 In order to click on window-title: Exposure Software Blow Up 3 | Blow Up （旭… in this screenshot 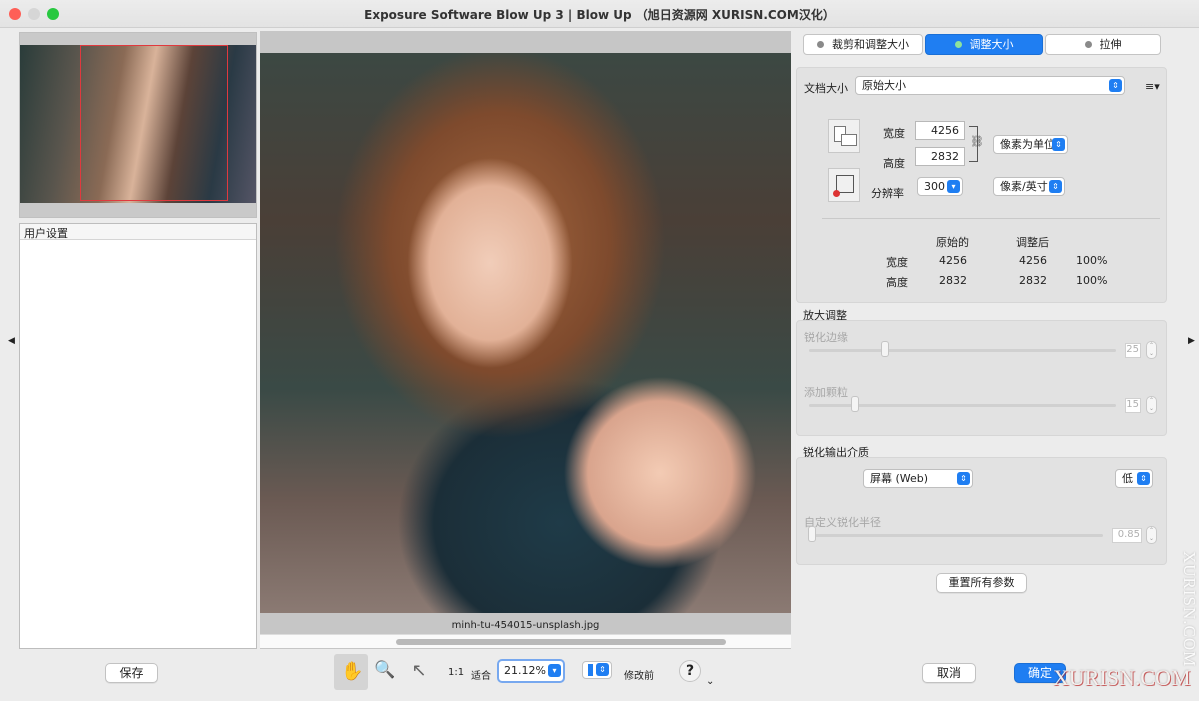, I will do `click(599, 15)`.